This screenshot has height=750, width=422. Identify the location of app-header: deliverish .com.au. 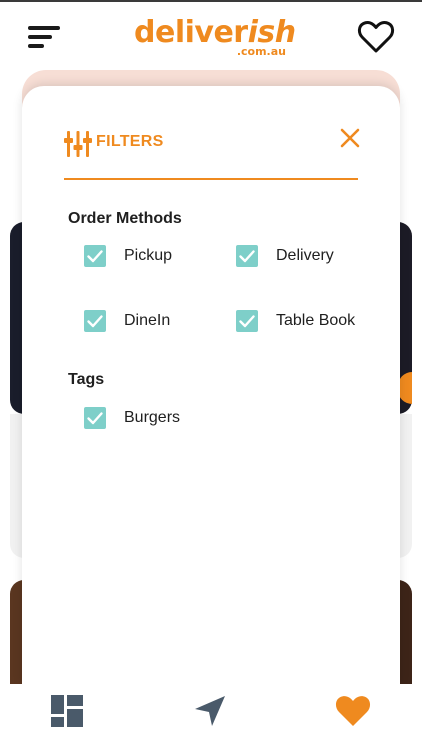
(211, 35).